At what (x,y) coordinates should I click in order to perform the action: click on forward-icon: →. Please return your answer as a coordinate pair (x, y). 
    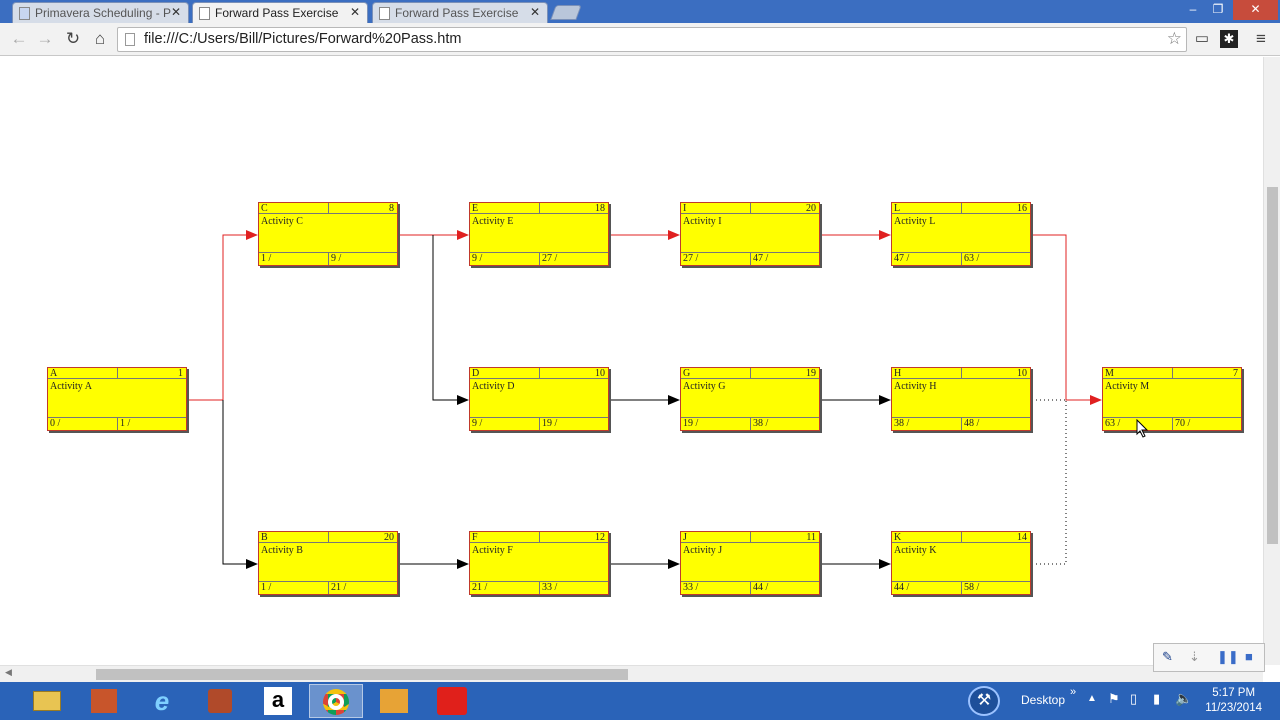
    Looking at the image, I should click on (45, 39).